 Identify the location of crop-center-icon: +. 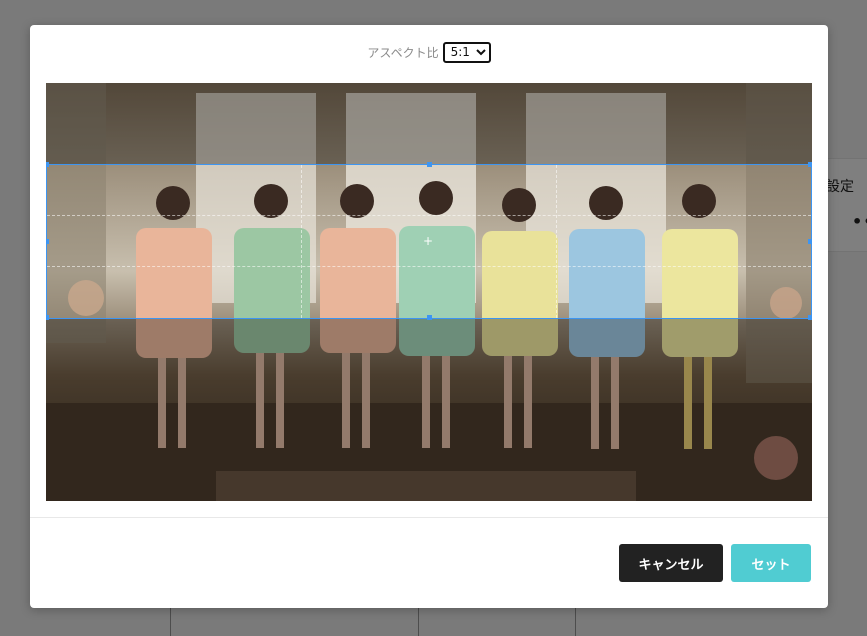
(428, 241).